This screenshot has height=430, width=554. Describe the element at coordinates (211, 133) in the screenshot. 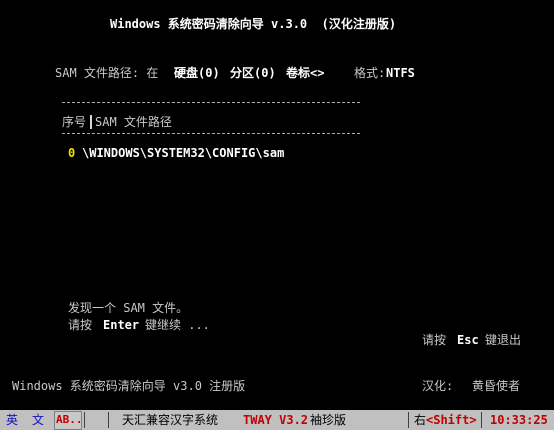

I see `table-header-rule` at that location.